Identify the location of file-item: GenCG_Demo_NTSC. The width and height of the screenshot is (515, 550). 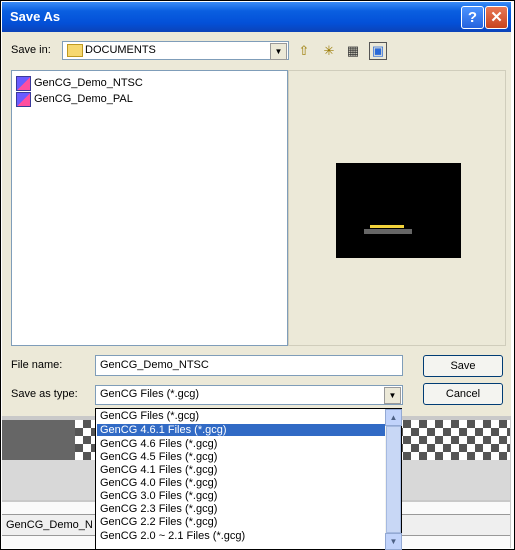
(79, 83).